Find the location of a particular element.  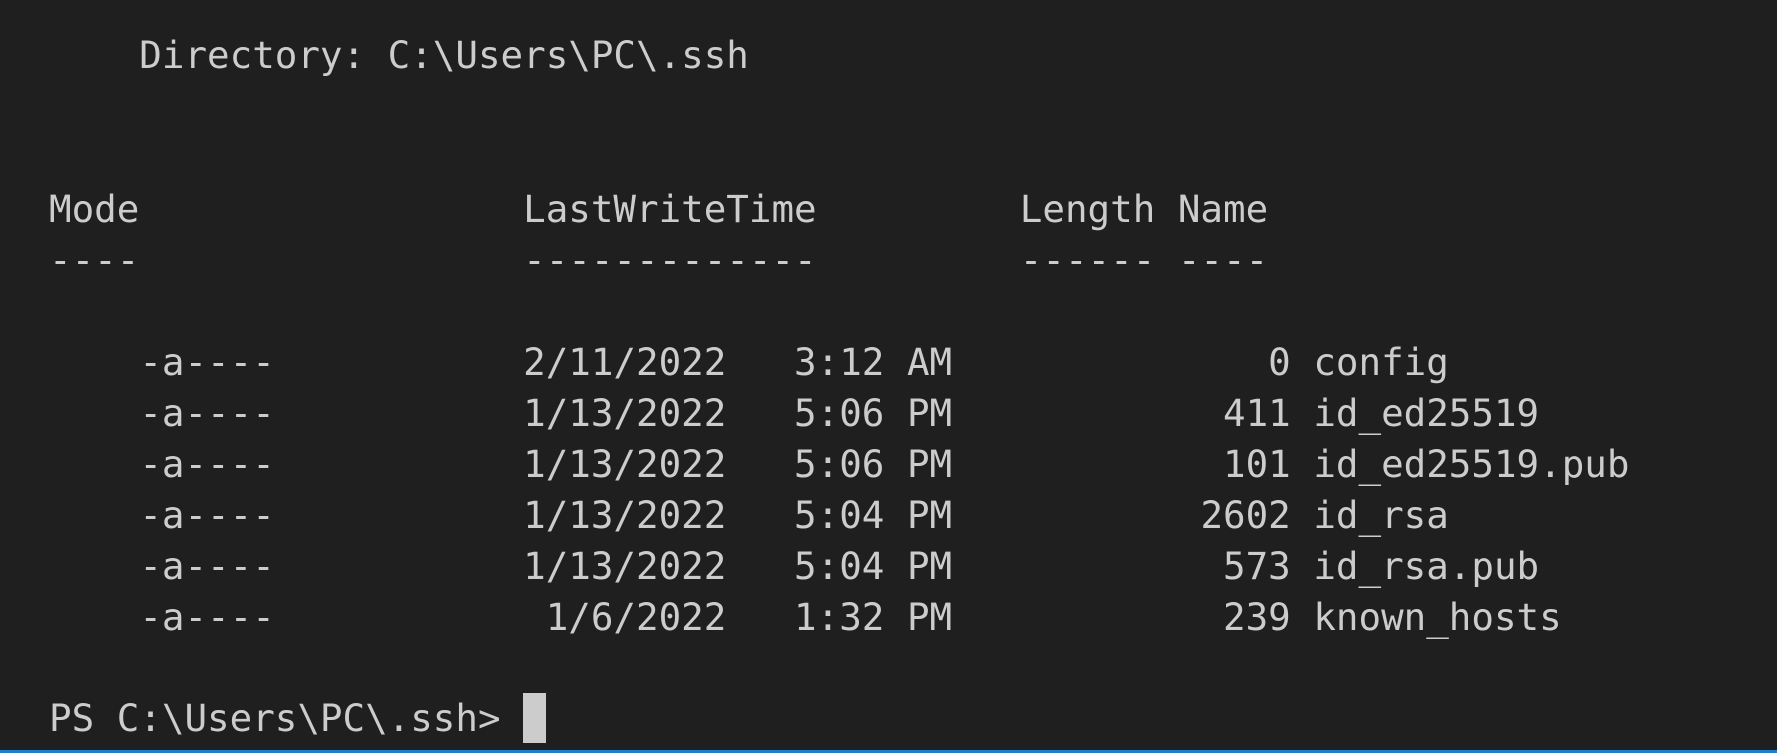

prompt-text: PS C:\Users\PC\.ssh> is located at coordinates (286, 718).